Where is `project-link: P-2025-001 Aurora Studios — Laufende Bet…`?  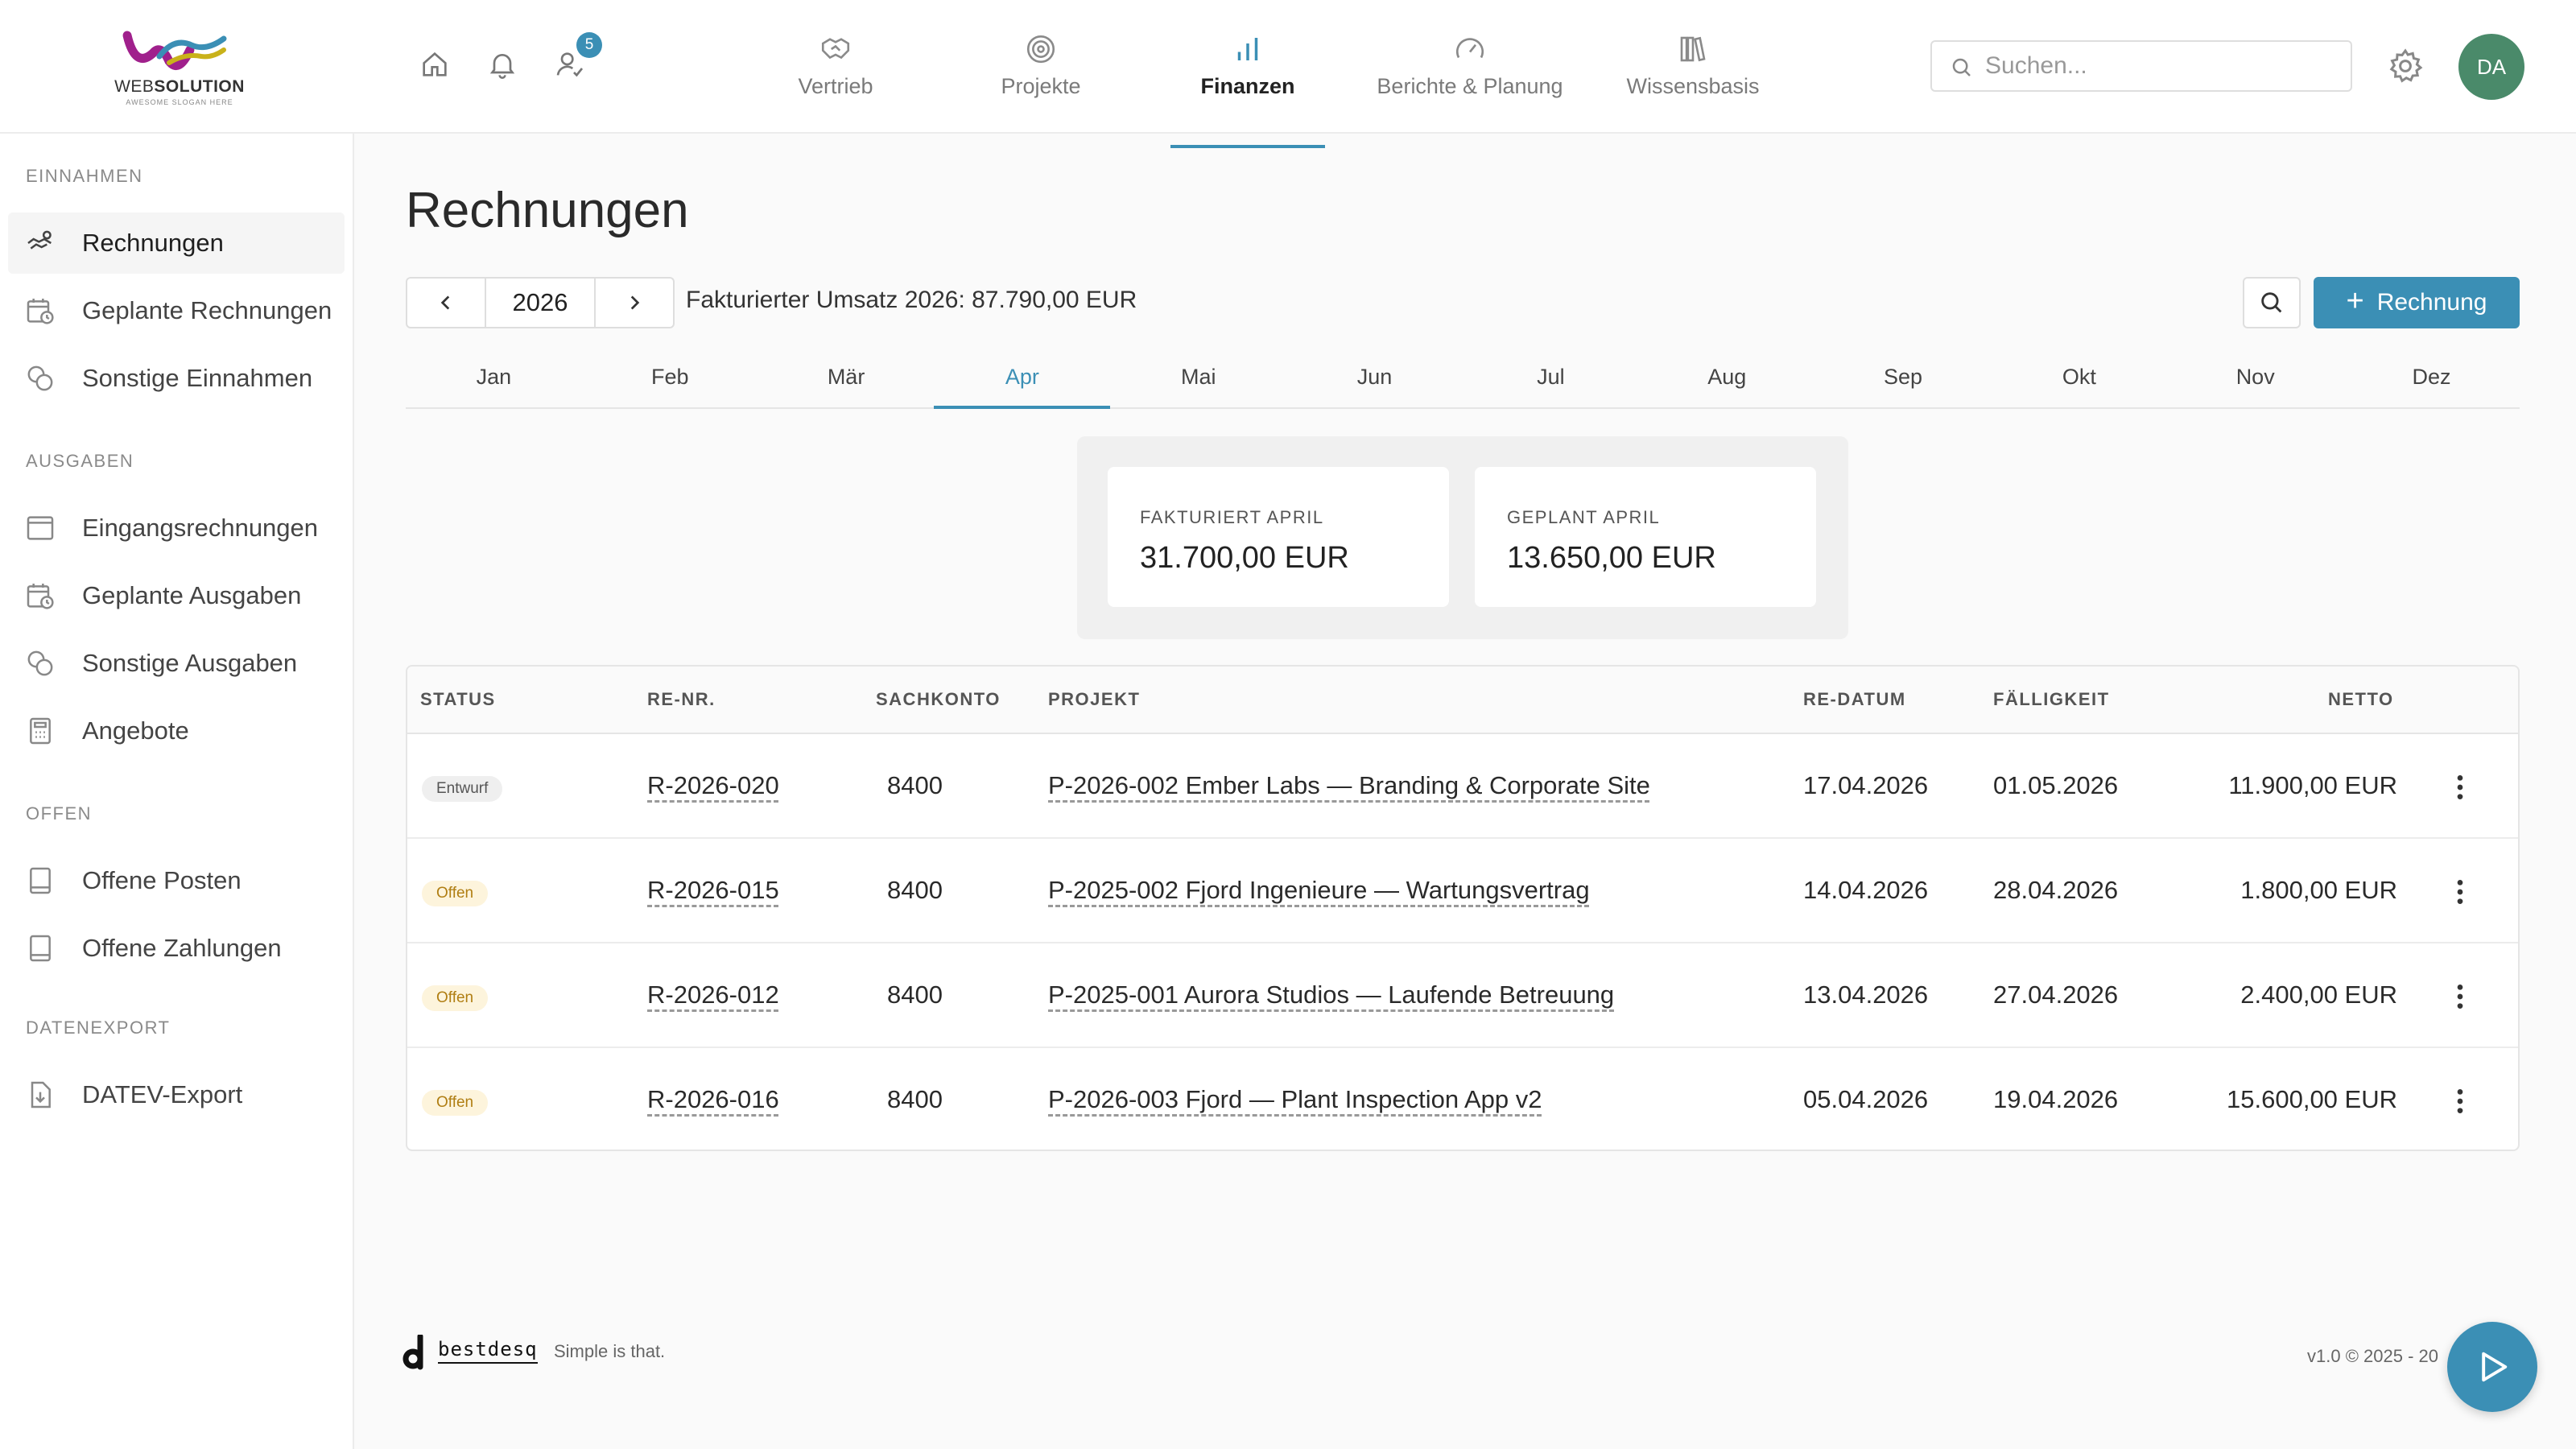 project-link: P-2025-001 Aurora Studios — Laufende Bet… is located at coordinates (1331, 994).